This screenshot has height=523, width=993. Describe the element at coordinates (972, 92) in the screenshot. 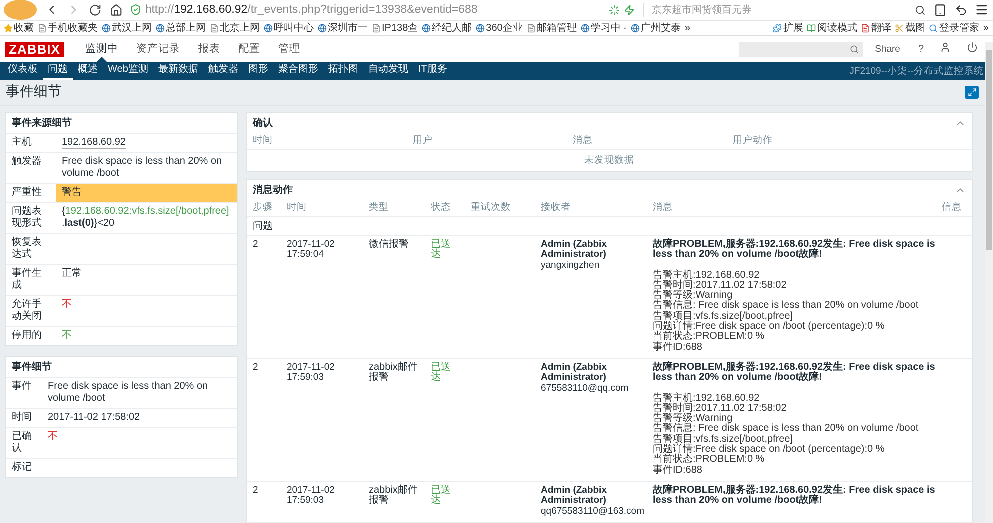

I see `fullscreen-button` at that location.